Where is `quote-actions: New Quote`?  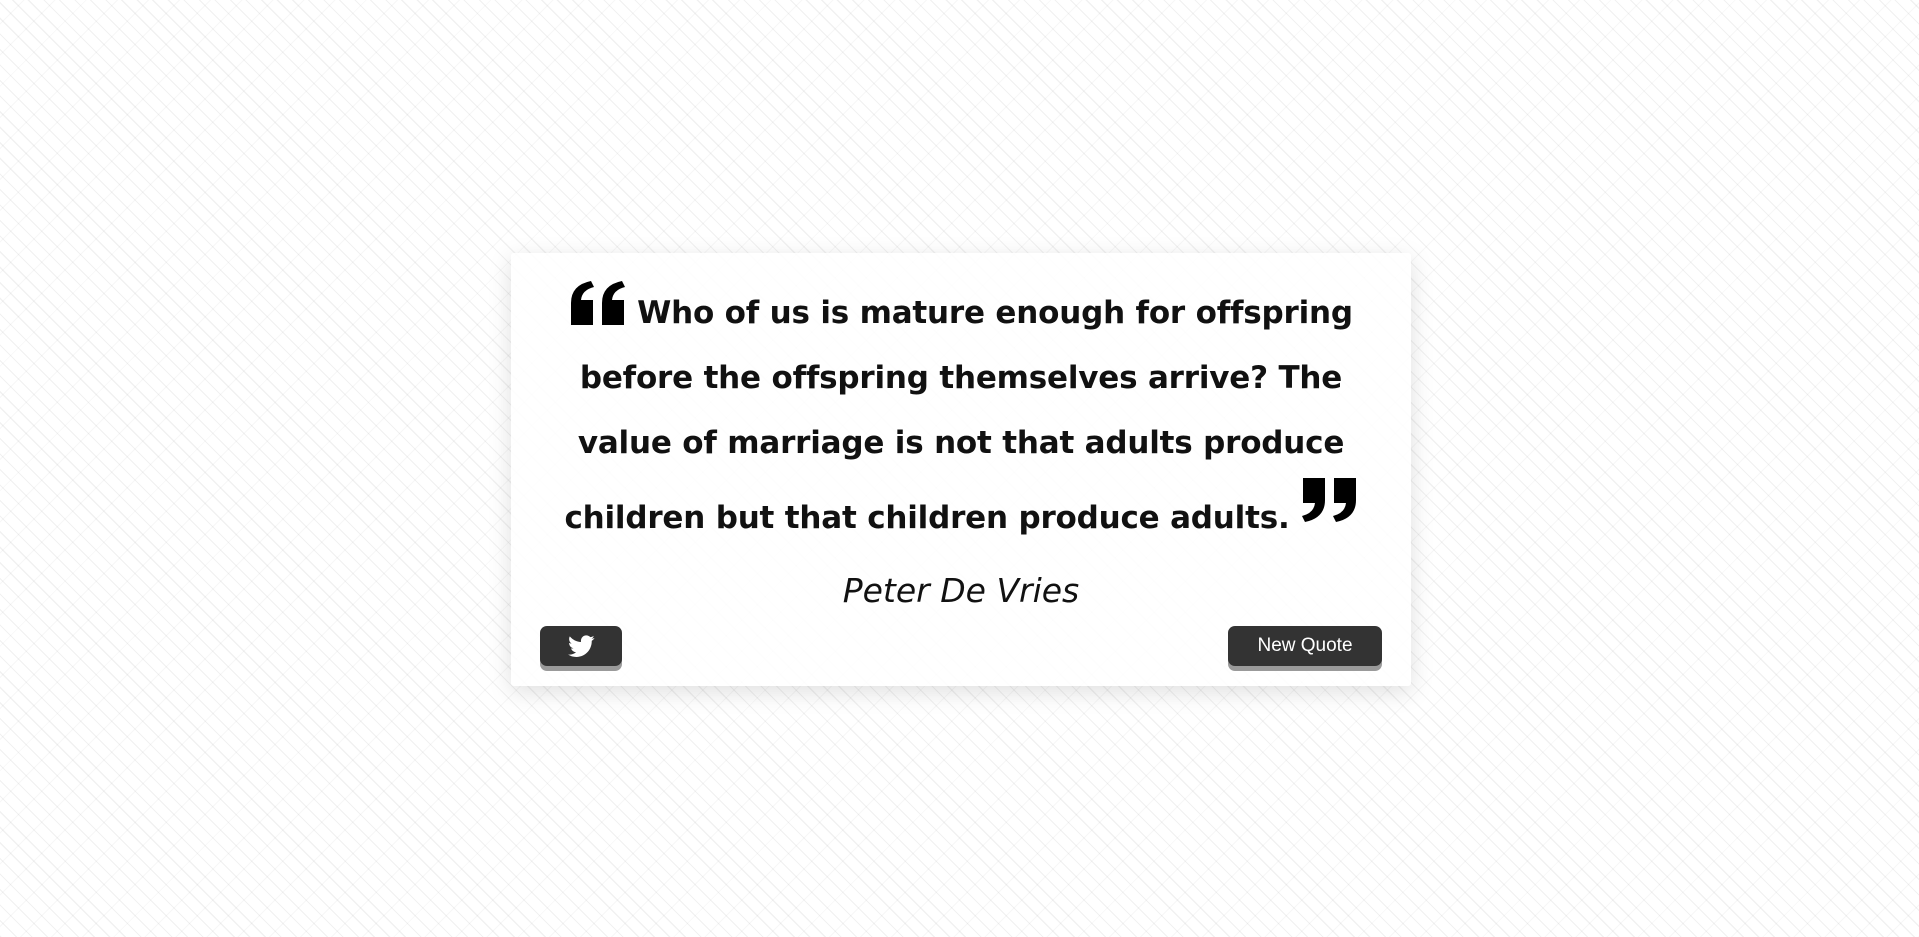 quote-actions: New Quote is located at coordinates (961, 649).